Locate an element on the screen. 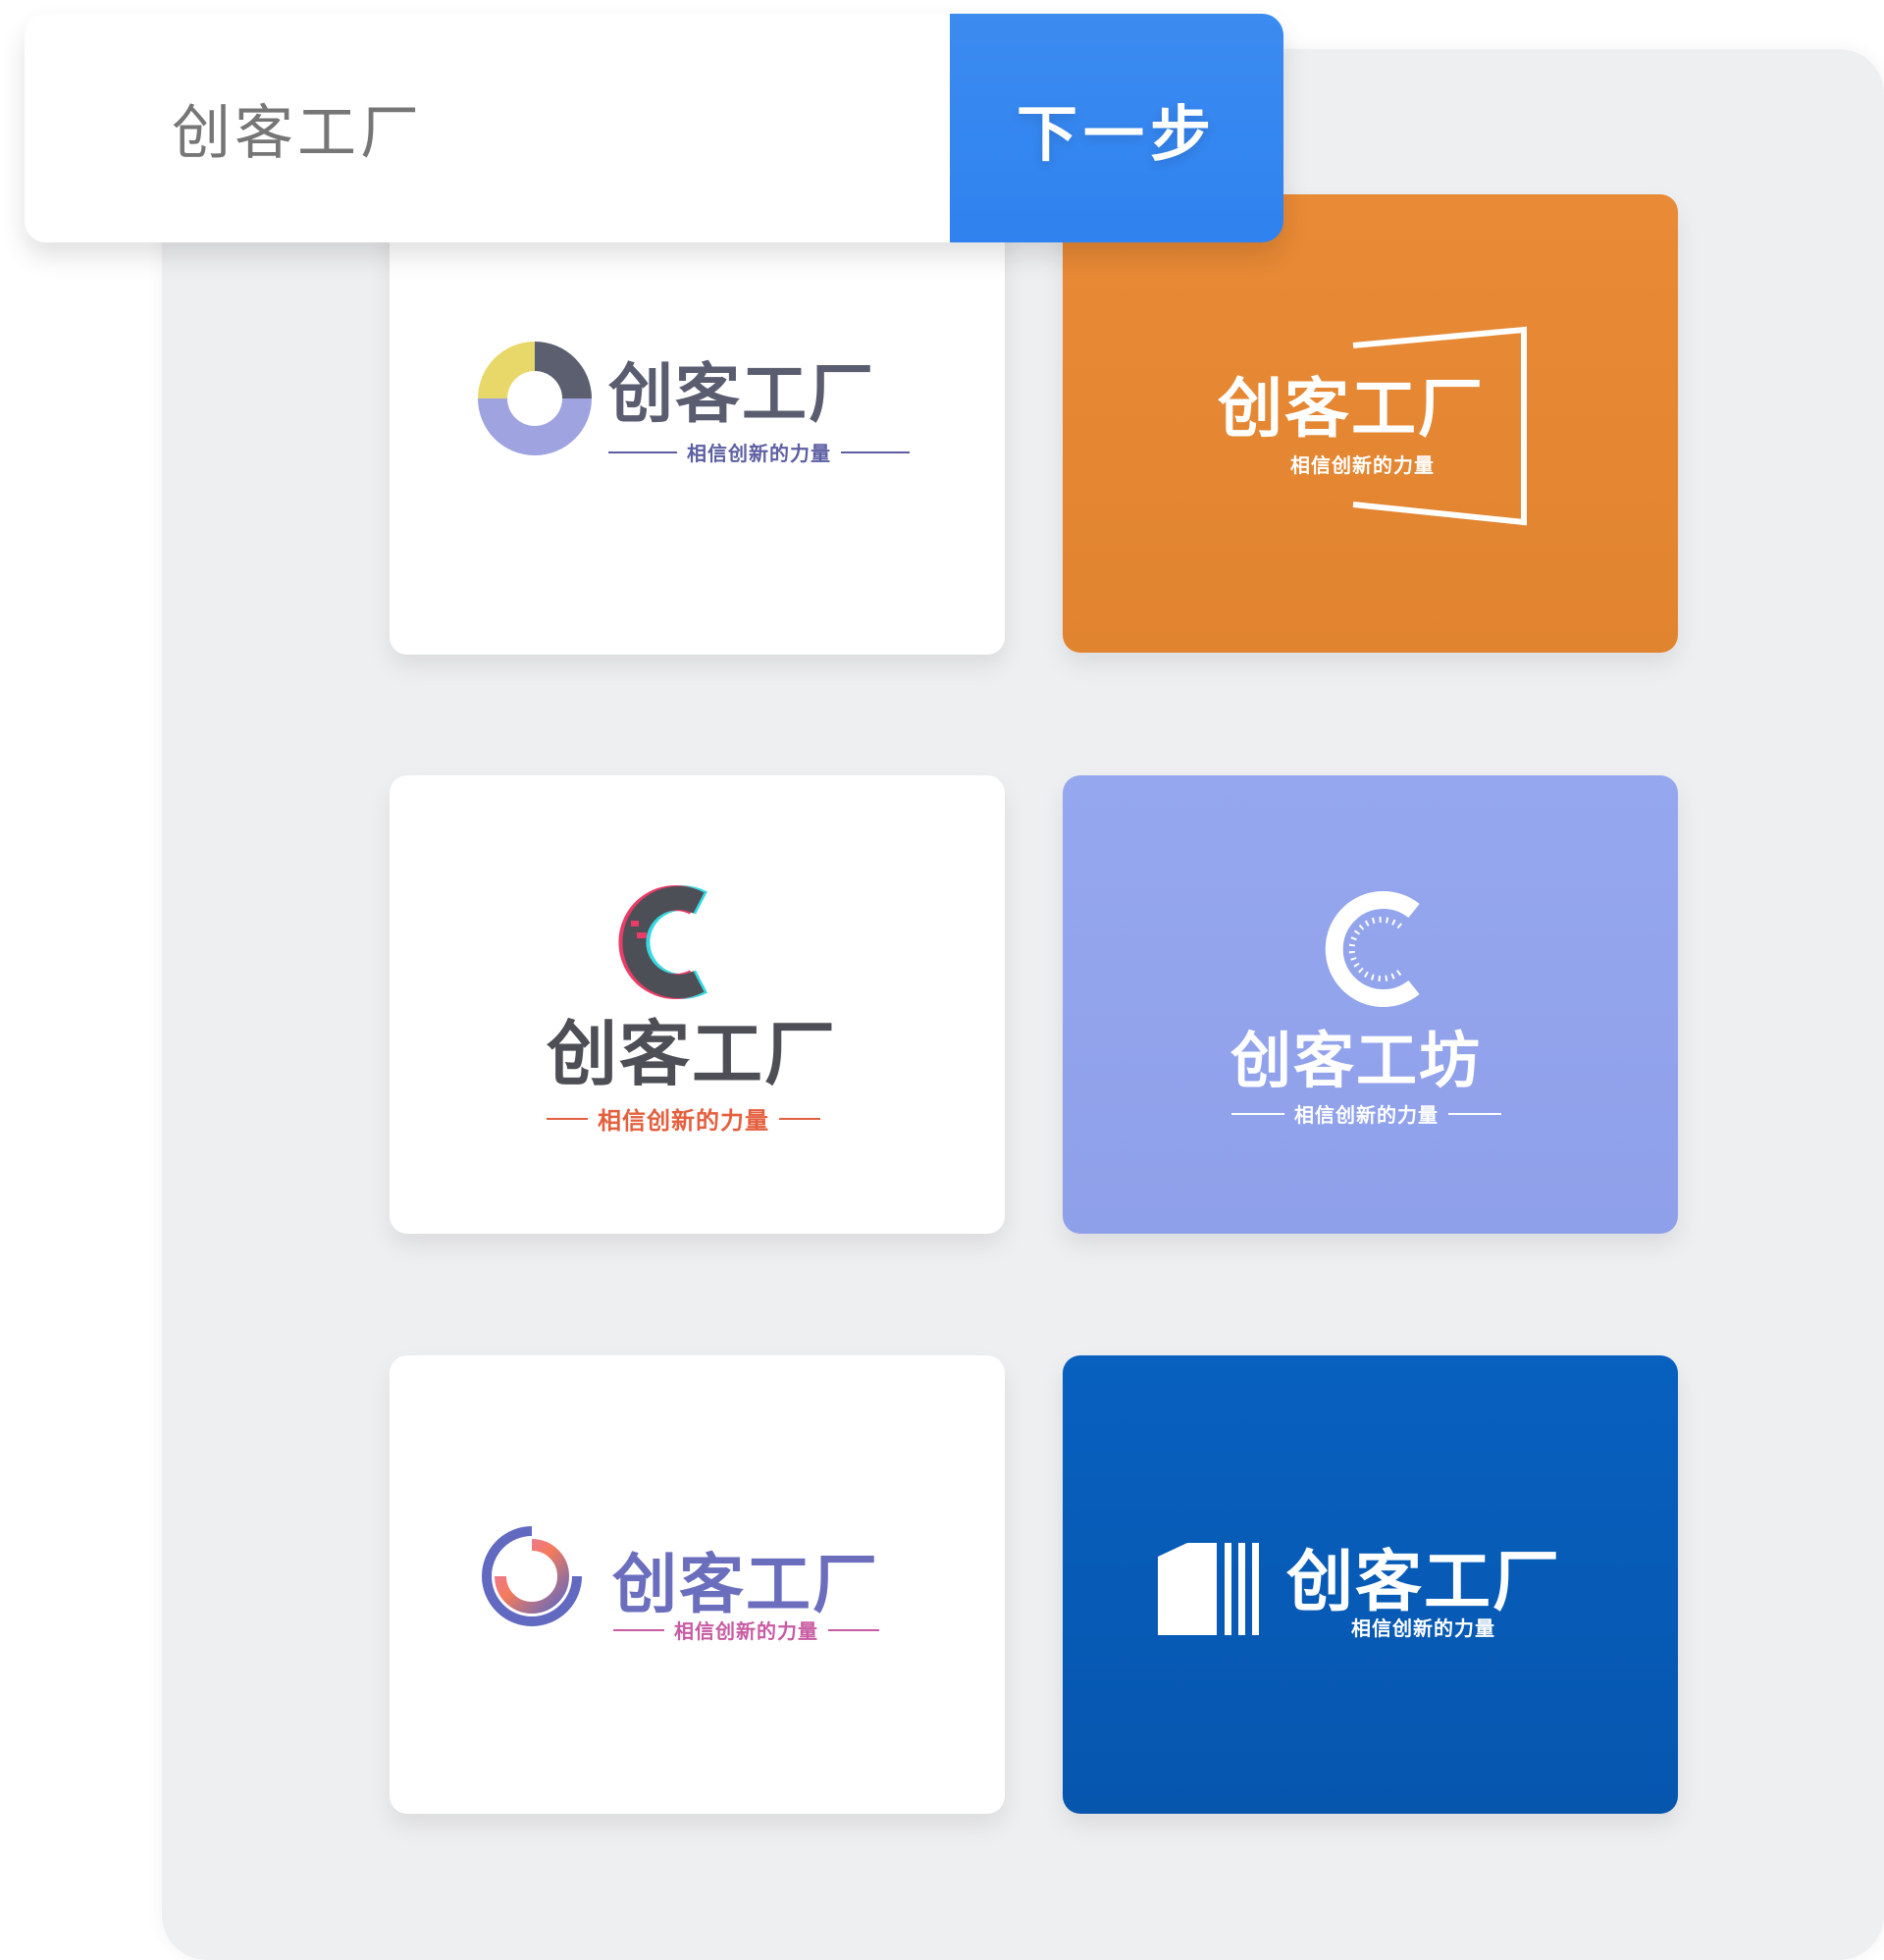  next-step-label: 下一步 is located at coordinates (1116, 134).